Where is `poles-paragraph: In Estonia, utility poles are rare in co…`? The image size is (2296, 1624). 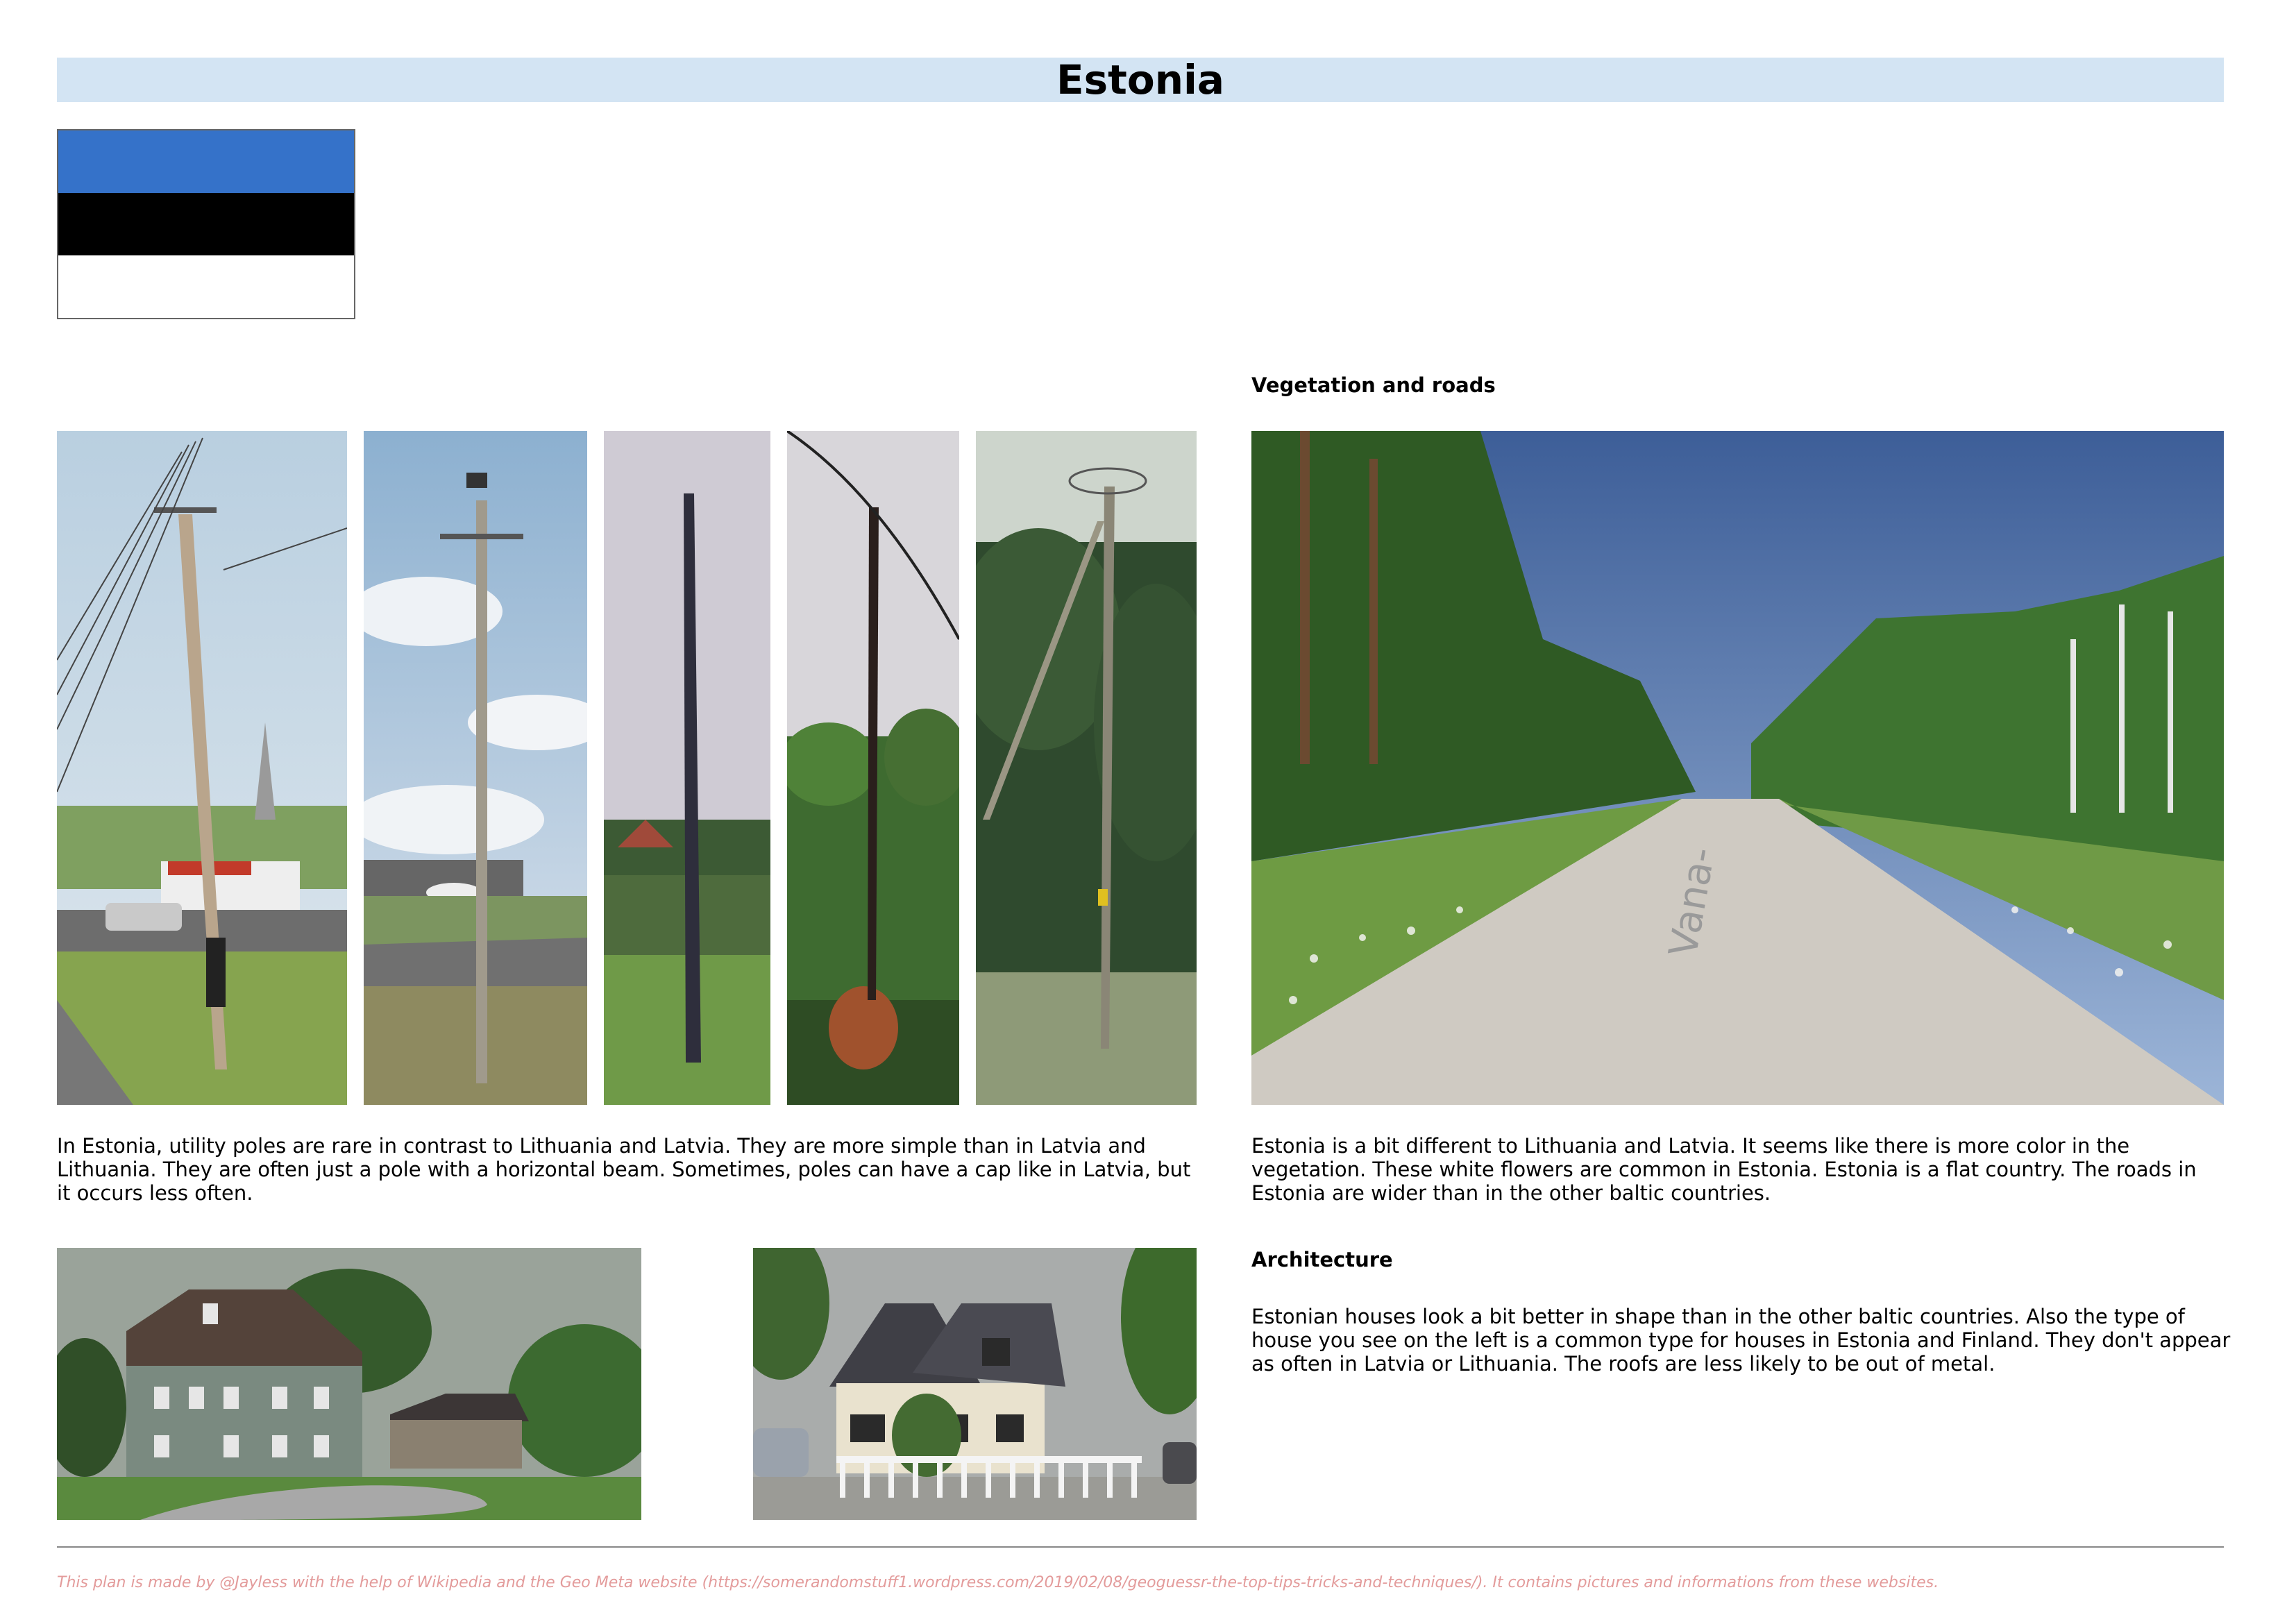
poles-paragraph: In Estonia, utility poles are rare in co… is located at coordinates (624, 1169).